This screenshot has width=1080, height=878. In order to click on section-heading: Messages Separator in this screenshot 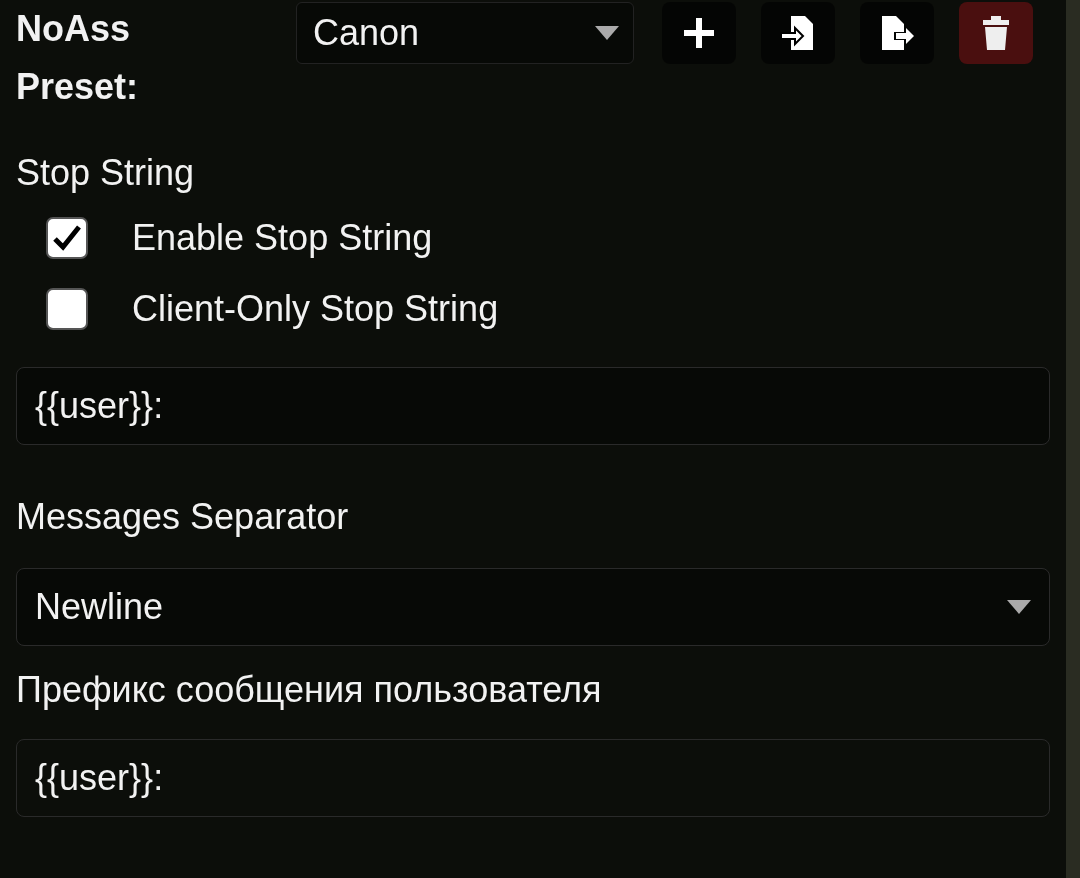, I will do `click(183, 516)`.